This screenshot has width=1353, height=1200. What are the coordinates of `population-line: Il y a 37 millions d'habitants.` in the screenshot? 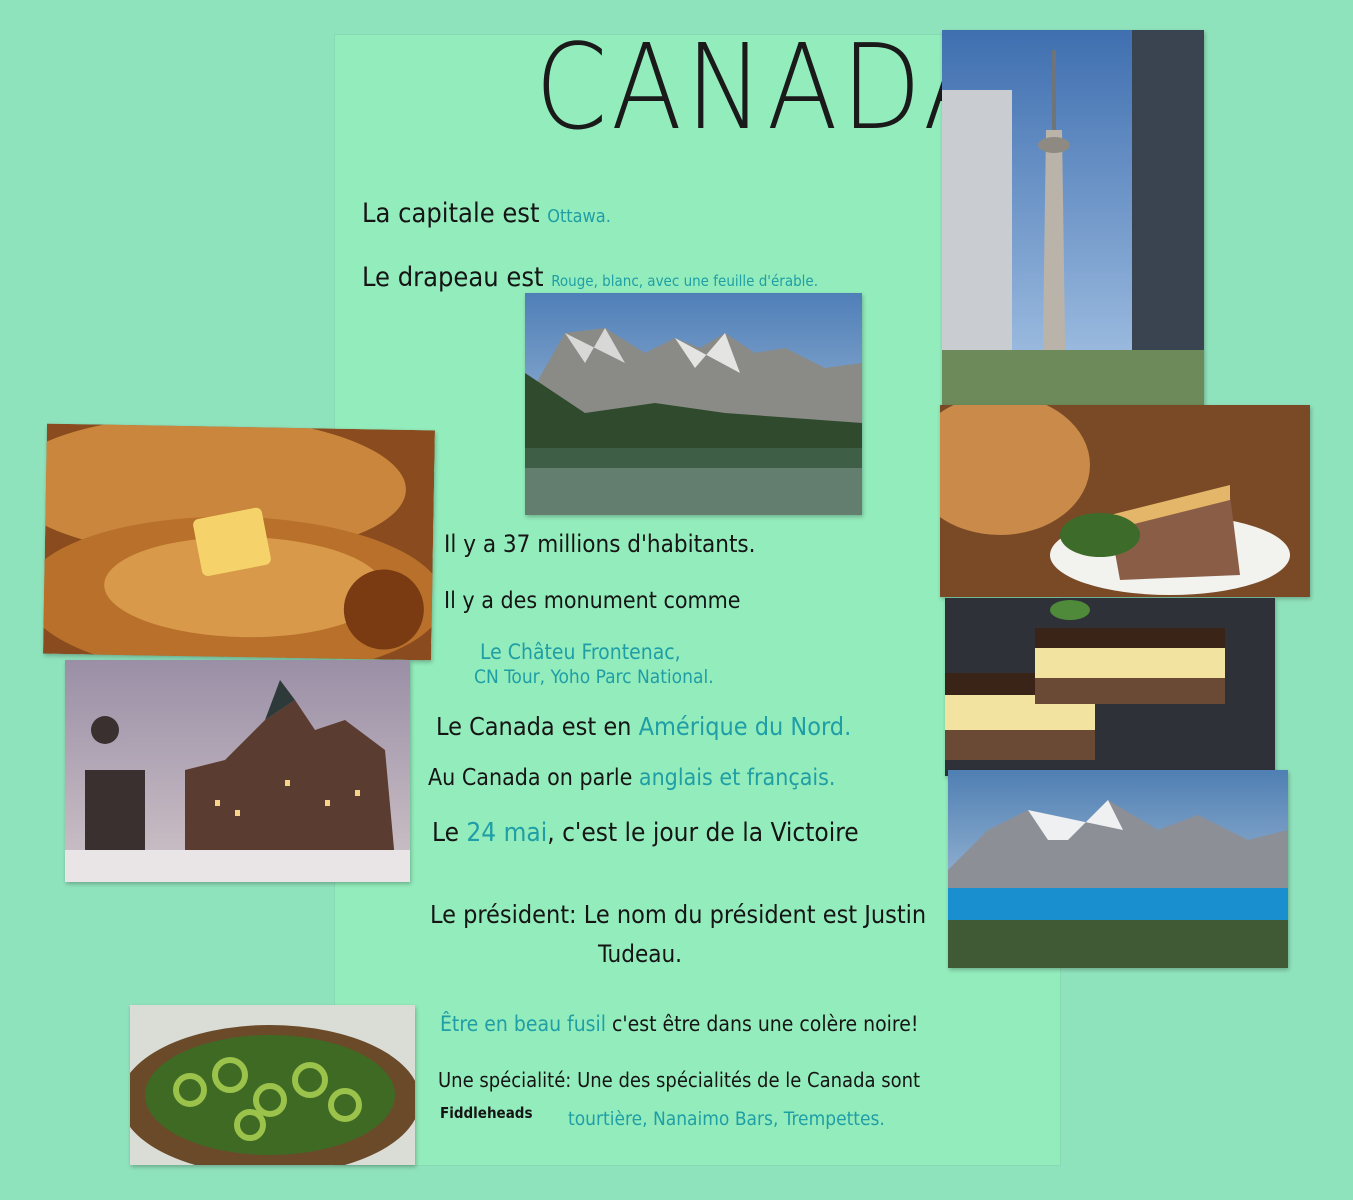 It's located at (600, 544).